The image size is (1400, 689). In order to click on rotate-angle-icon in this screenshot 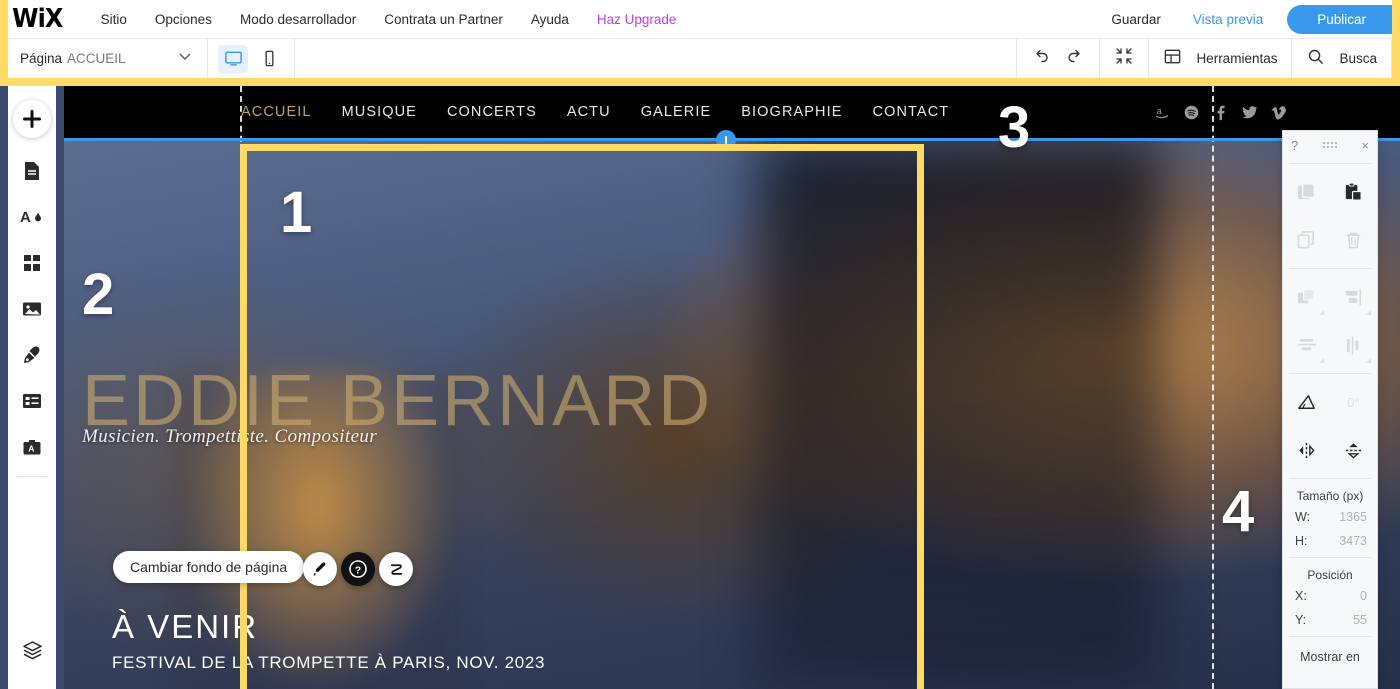, I will do `click(1306, 402)`.